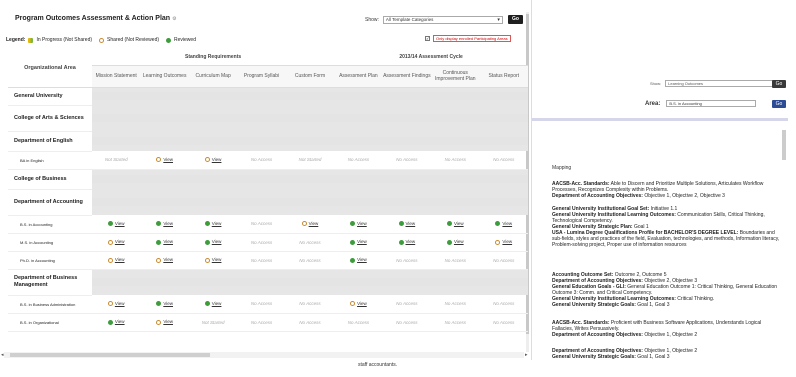 This screenshot has width=796, height=377. Describe the element at coordinates (261, 76) in the screenshot. I see `column-header: Program Syllabi` at that location.